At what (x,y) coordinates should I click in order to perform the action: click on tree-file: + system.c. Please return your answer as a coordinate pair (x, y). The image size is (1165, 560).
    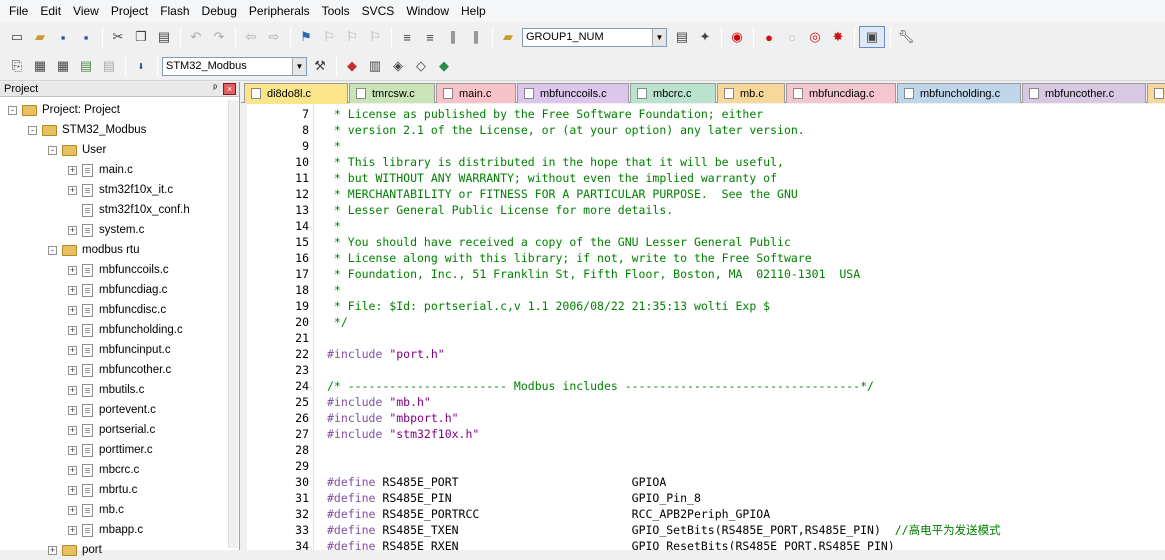
    Looking at the image, I should click on (106, 230).